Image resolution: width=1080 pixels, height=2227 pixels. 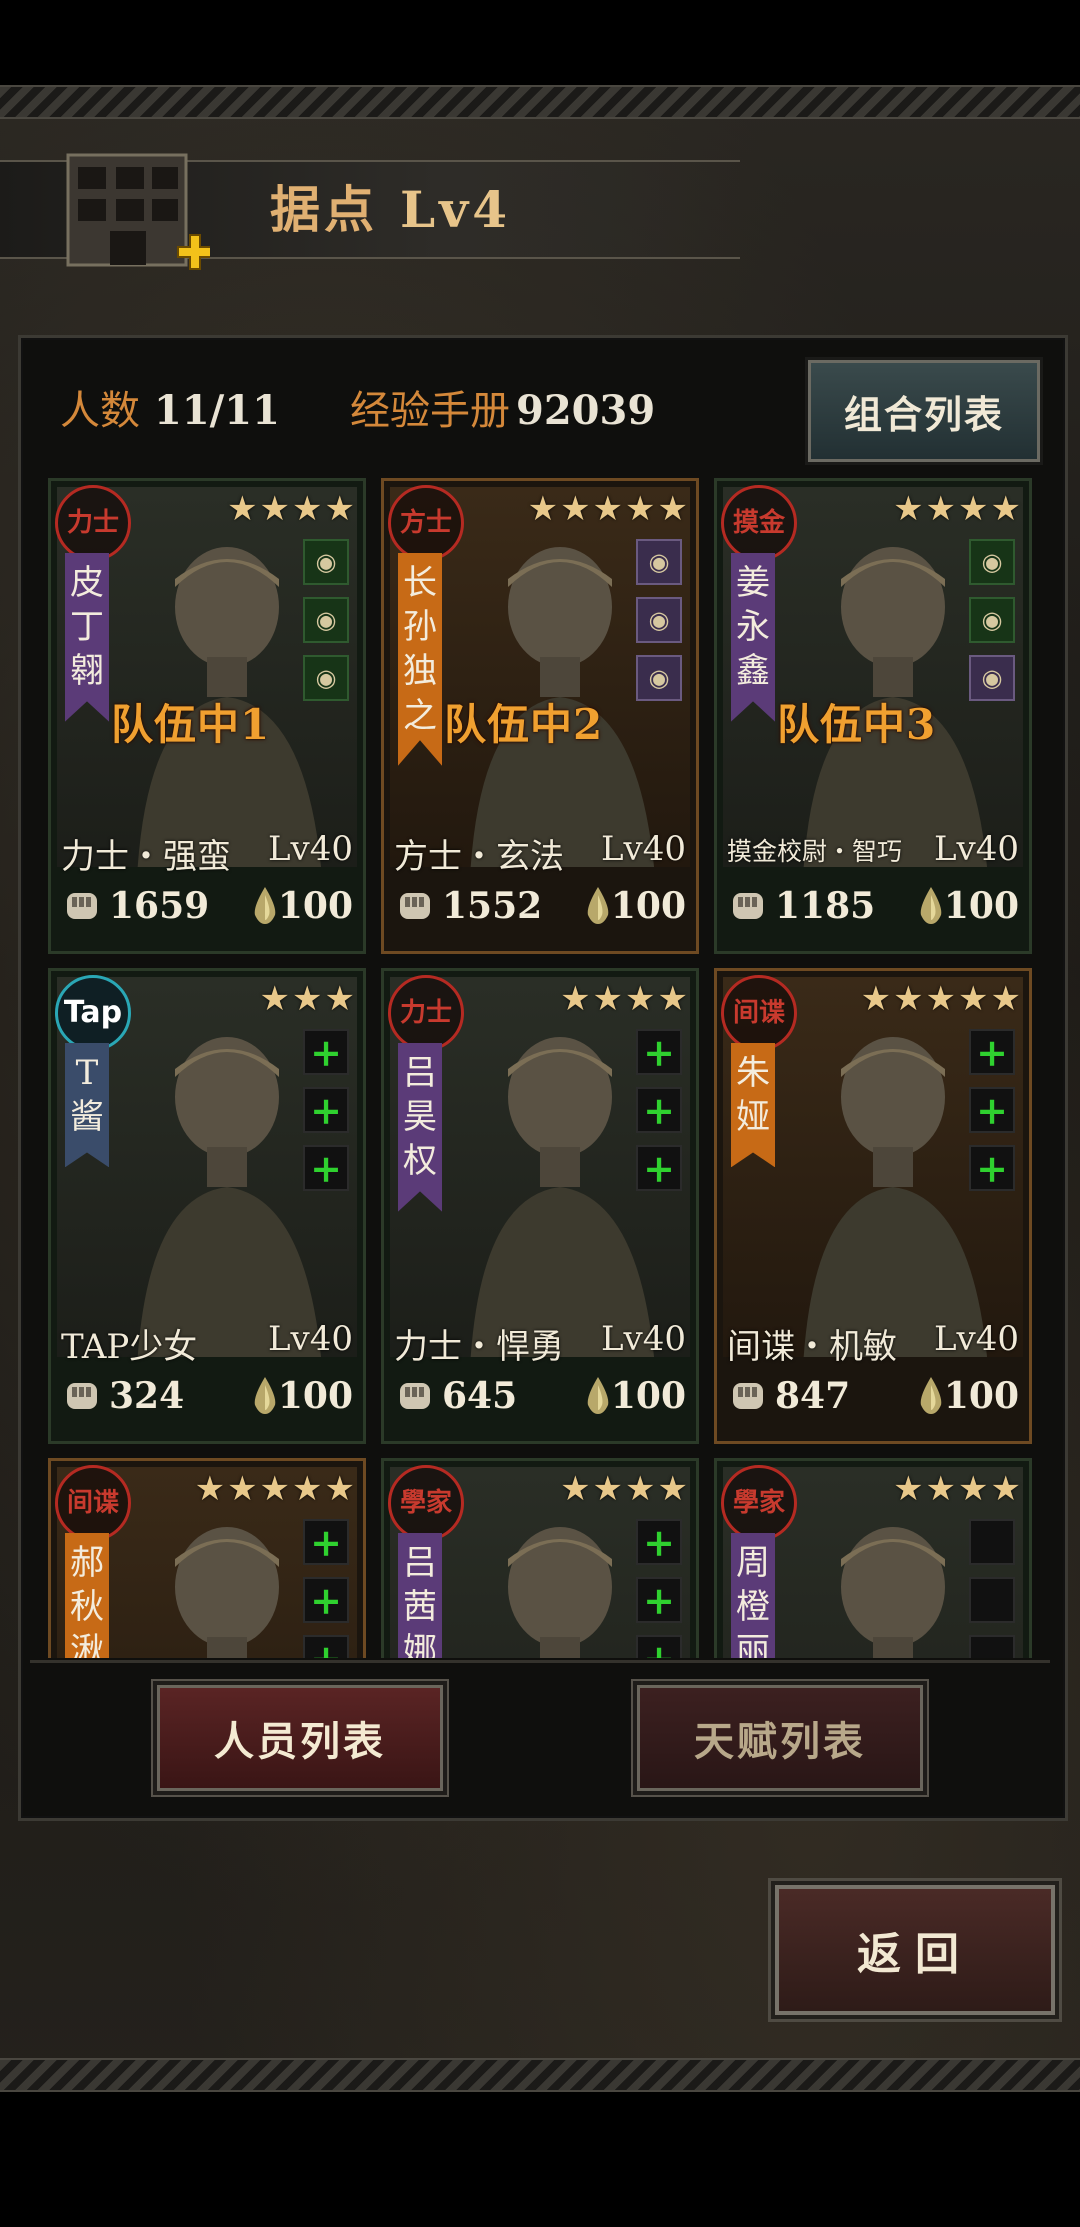 What do you see at coordinates (136, 210) in the screenshot?
I see `base-building-icon` at bounding box center [136, 210].